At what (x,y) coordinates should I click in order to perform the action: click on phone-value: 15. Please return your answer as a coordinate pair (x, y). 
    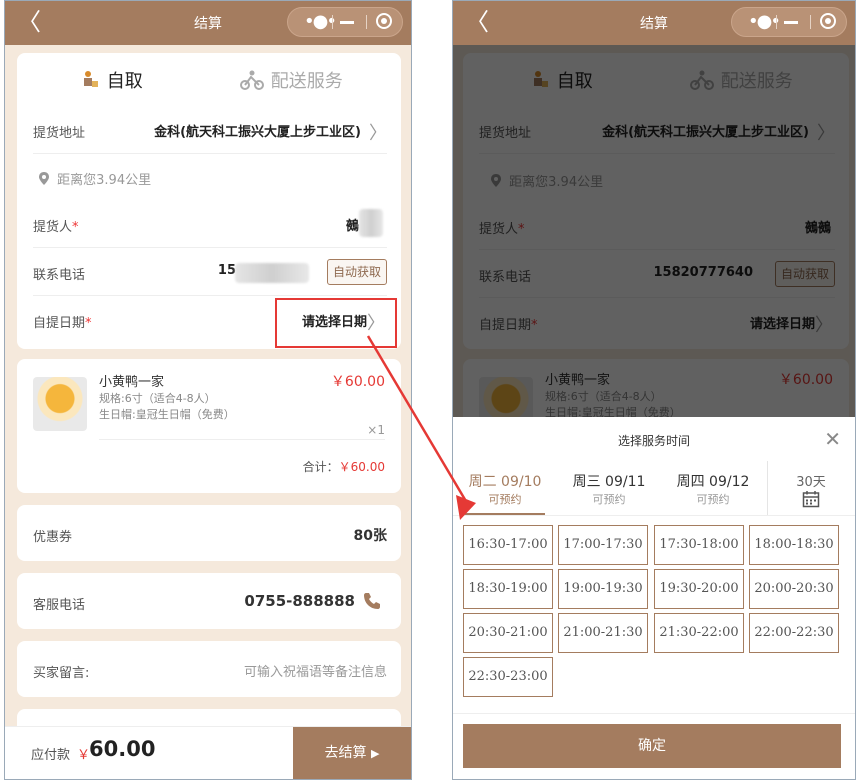
    Looking at the image, I should click on (226, 270).